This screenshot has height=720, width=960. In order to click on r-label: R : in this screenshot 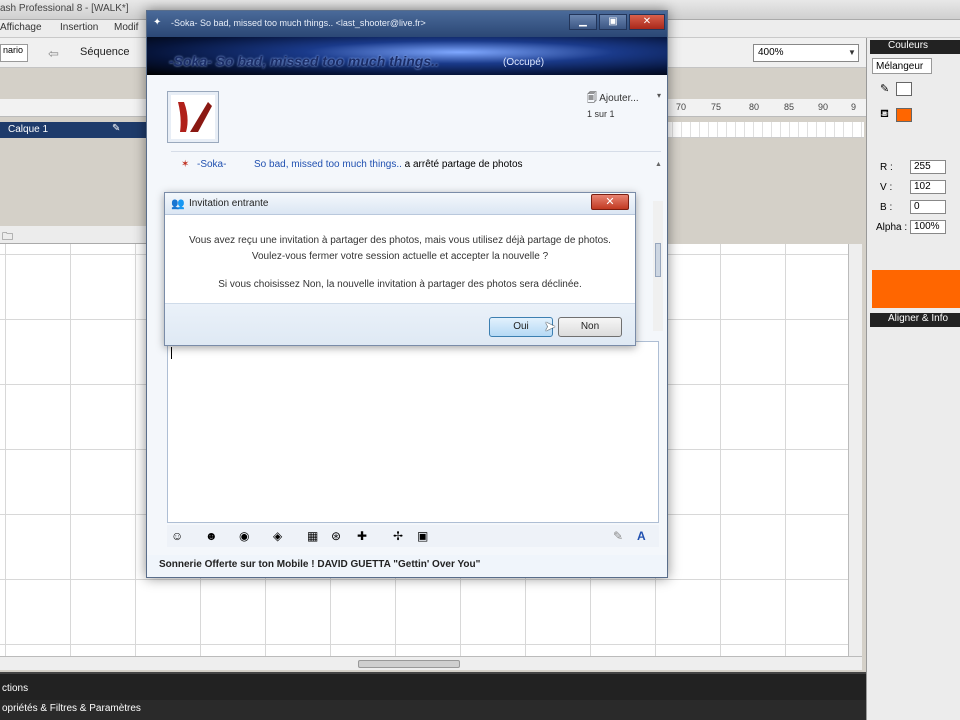, I will do `click(886, 167)`.